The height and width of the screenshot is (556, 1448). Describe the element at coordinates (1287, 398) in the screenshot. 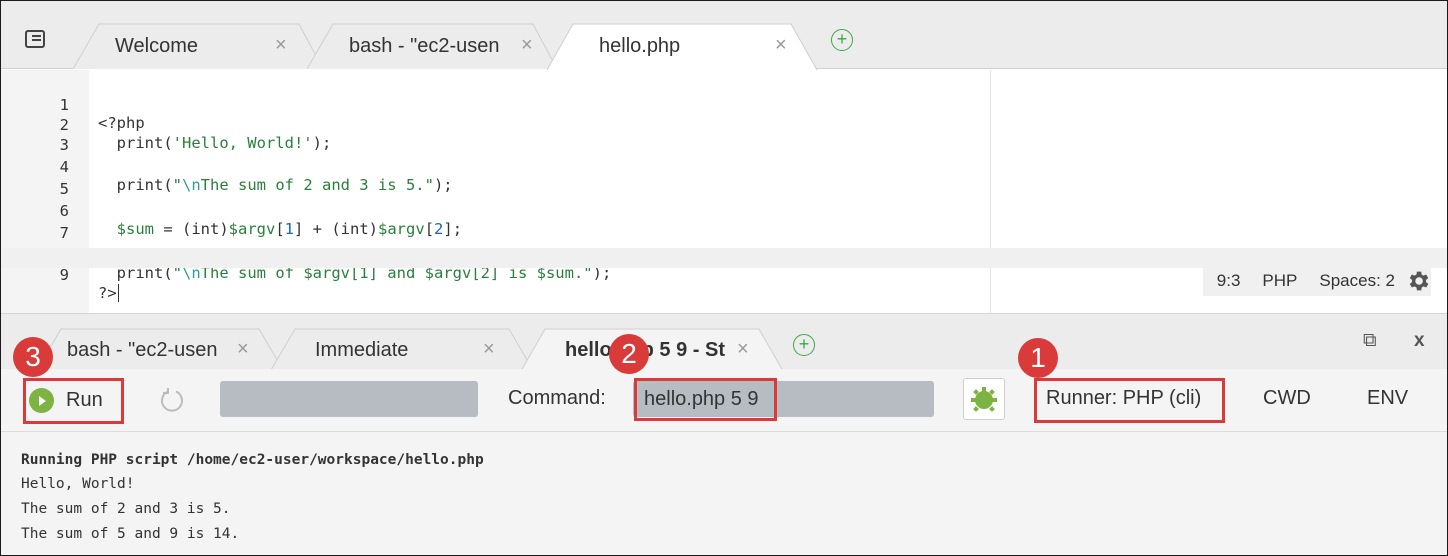

I see `cwd-button: CWD` at that location.